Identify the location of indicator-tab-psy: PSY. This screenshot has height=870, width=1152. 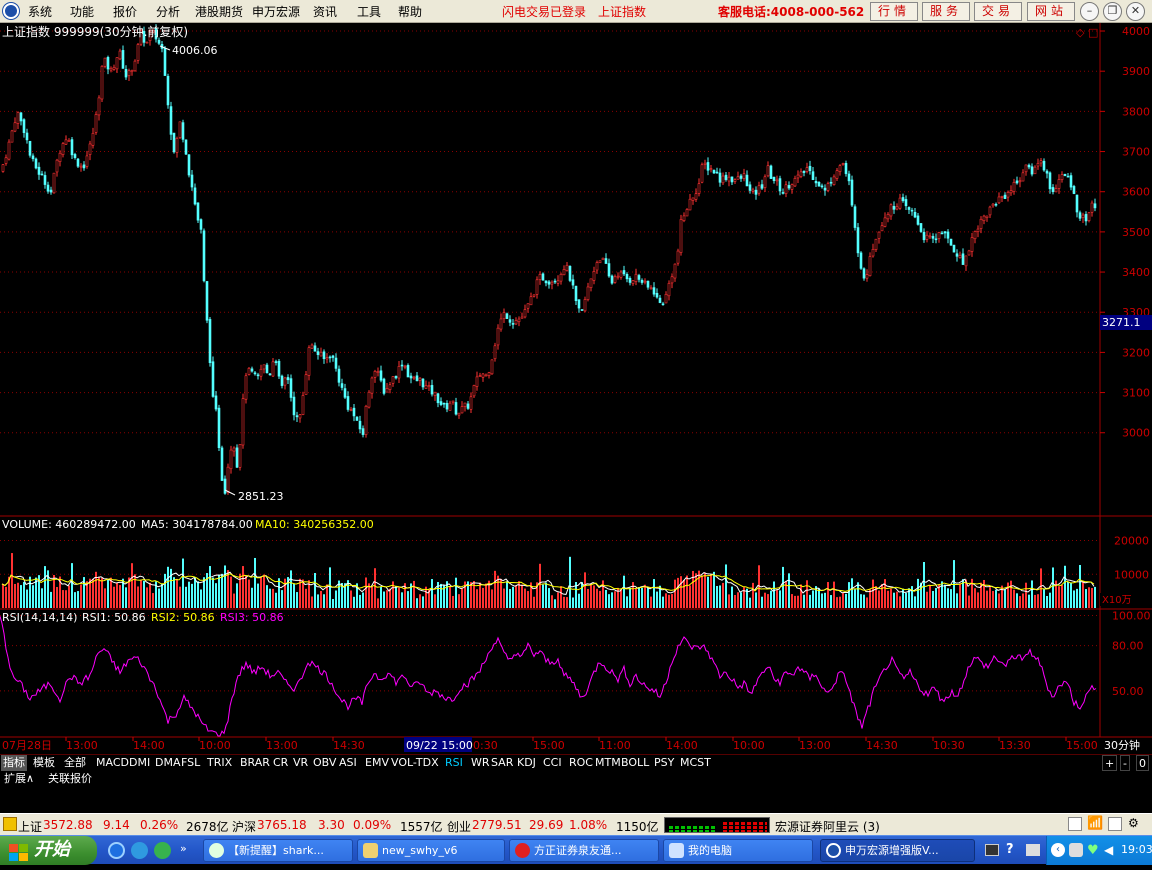
(664, 763).